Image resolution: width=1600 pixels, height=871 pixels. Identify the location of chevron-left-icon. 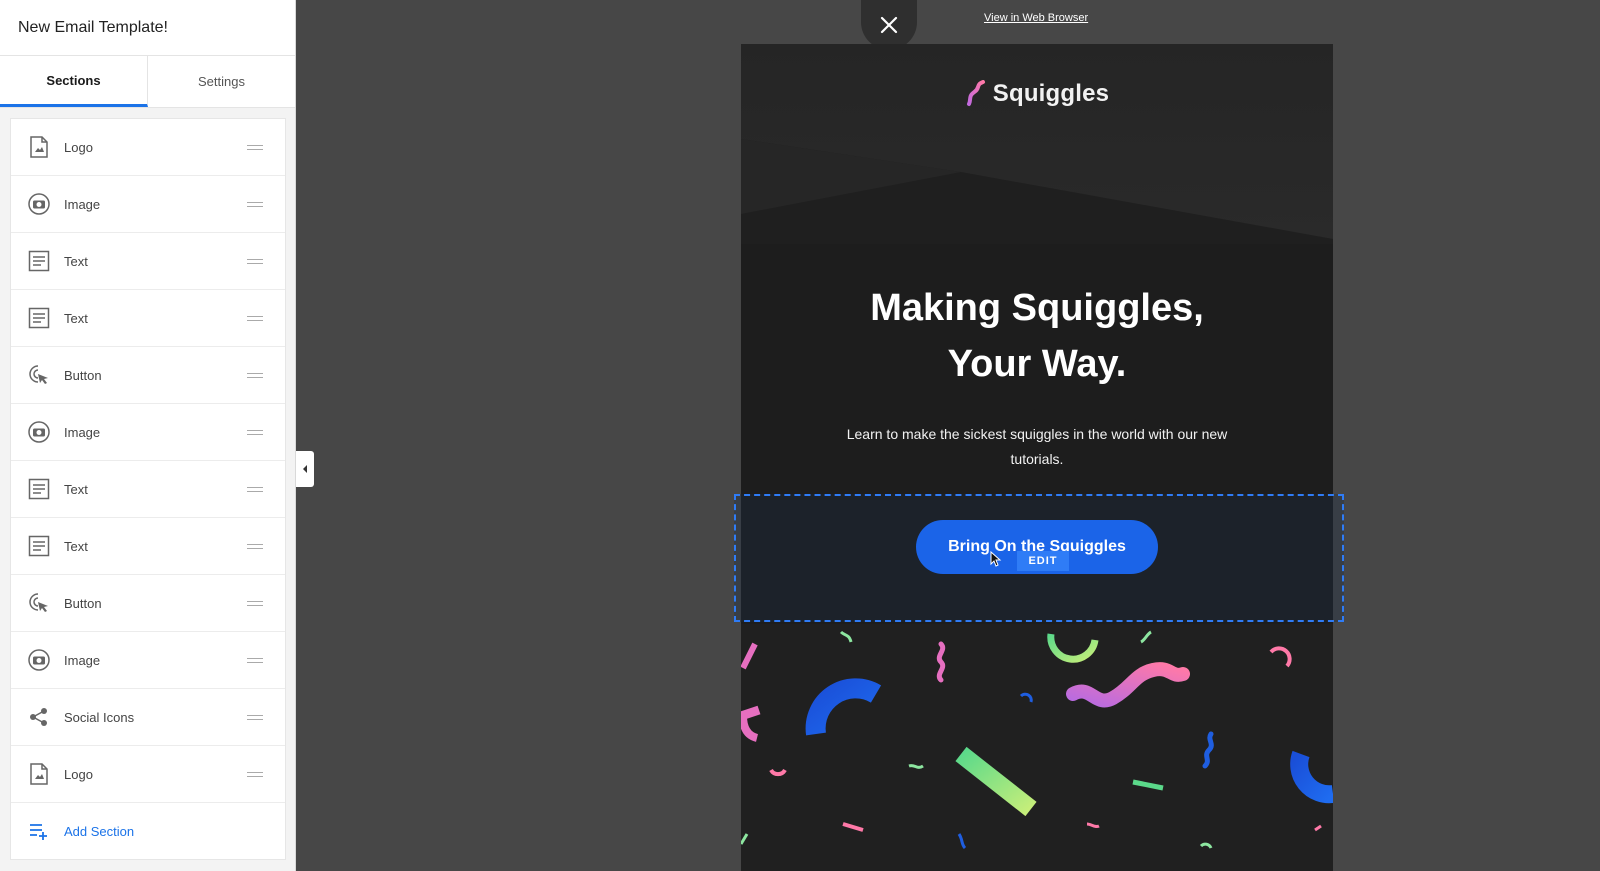
(305, 469).